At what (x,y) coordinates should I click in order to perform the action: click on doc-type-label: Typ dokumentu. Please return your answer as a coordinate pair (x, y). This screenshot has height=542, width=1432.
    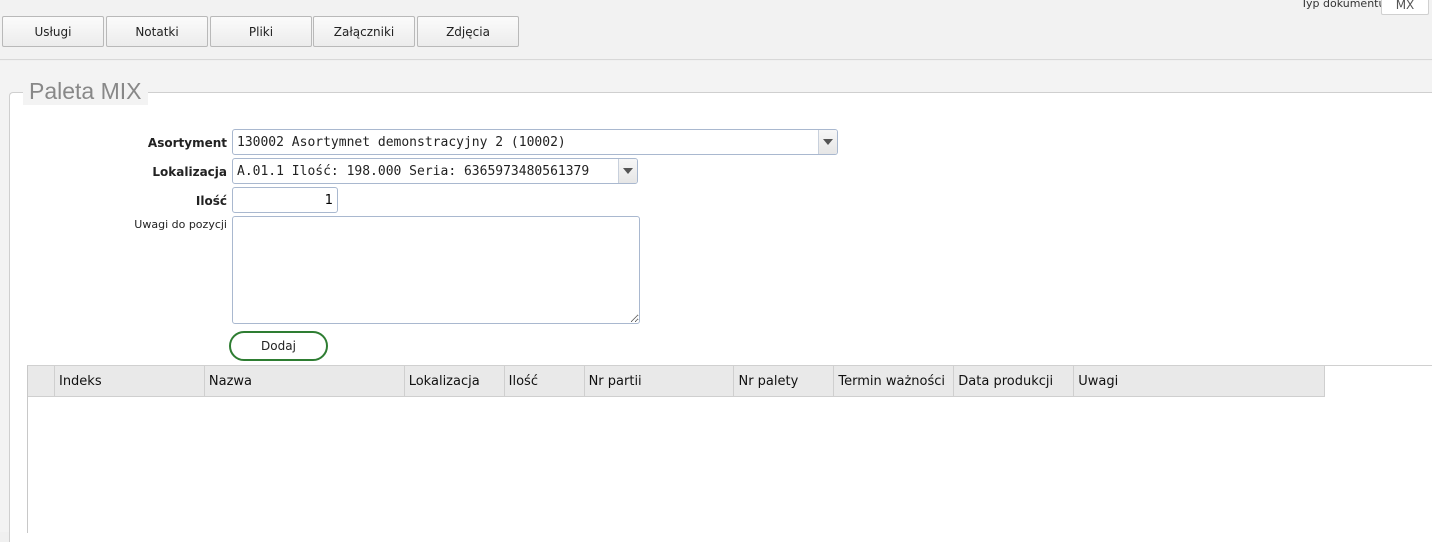
    Looking at the image, I should click on (1343, 5).